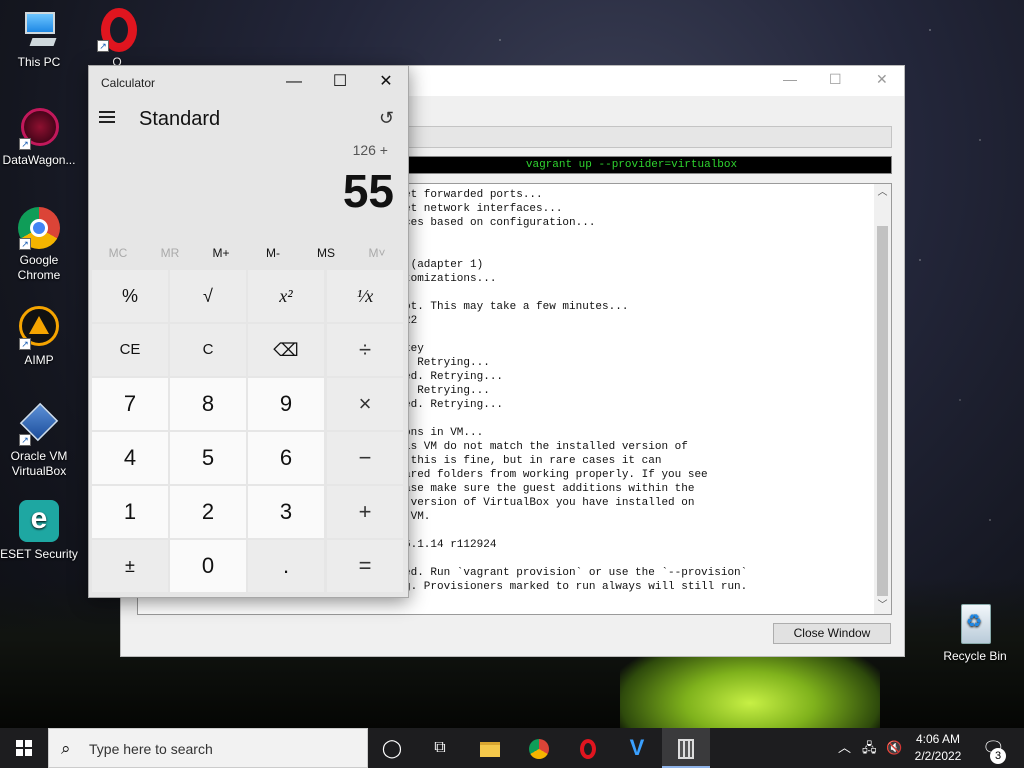 This screenshot has height=768, width=1024. Describe the element at coordinates (365, 458) in the screenshot. I see `subtract-button: −` at that location.